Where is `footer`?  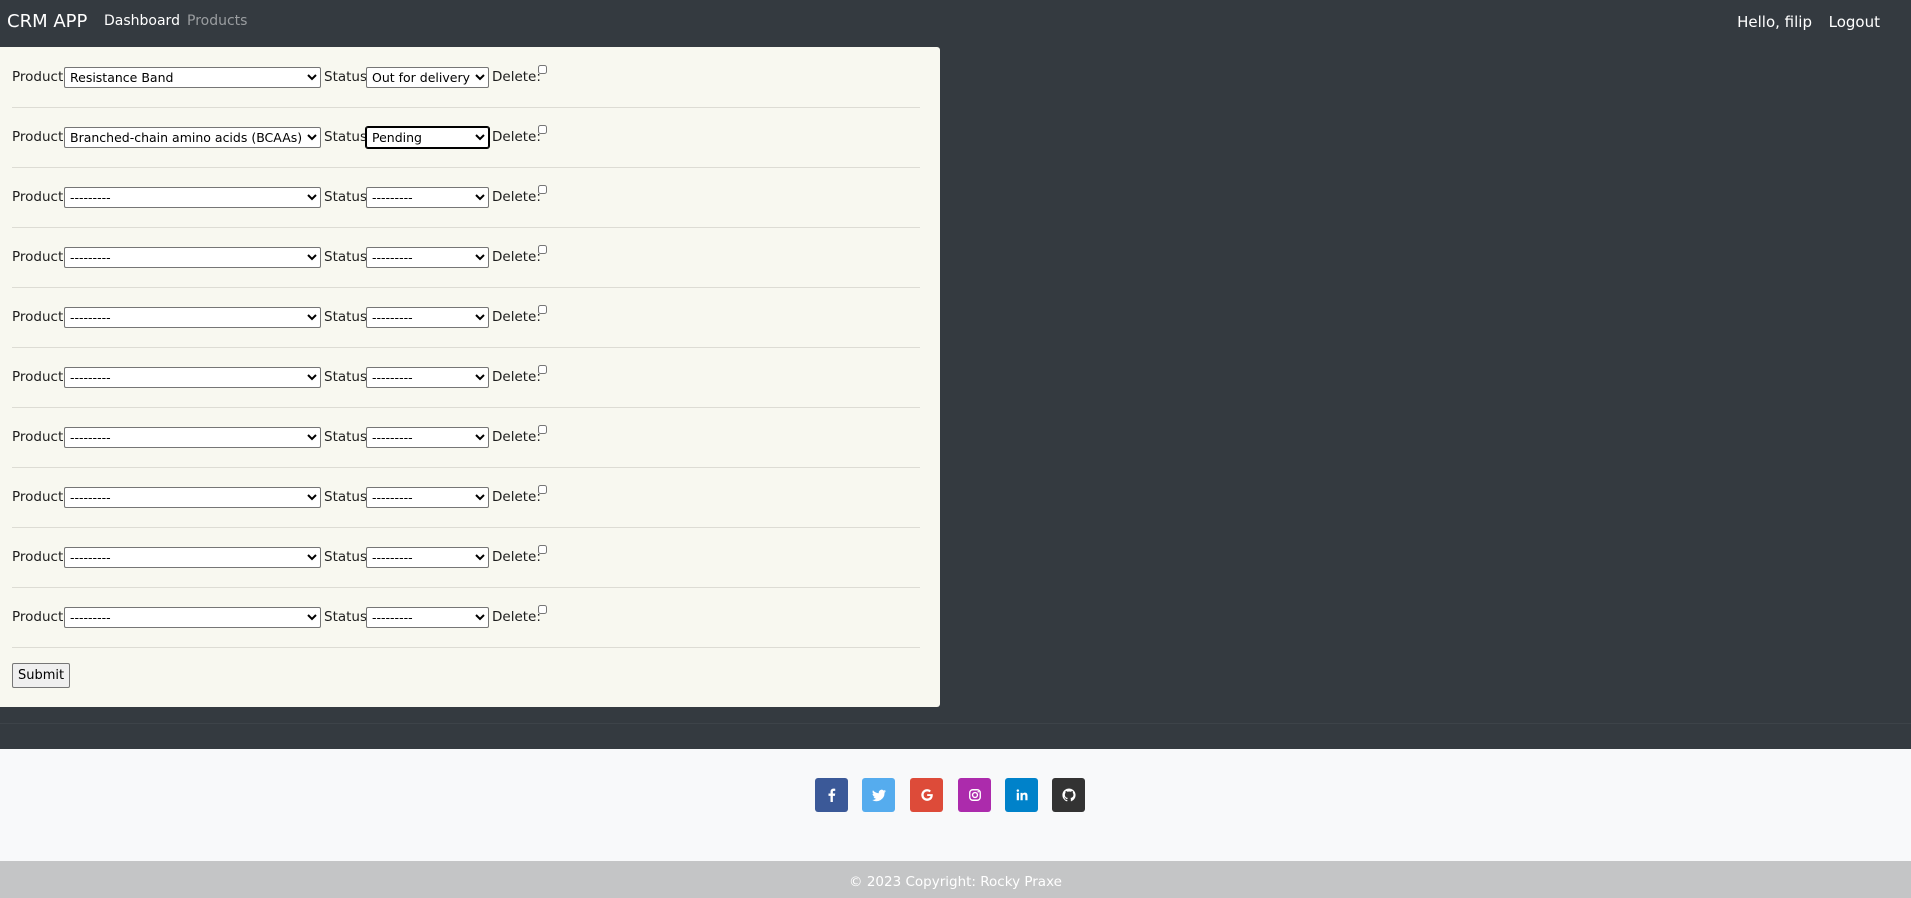
footer is located at coordinates (955, 805).